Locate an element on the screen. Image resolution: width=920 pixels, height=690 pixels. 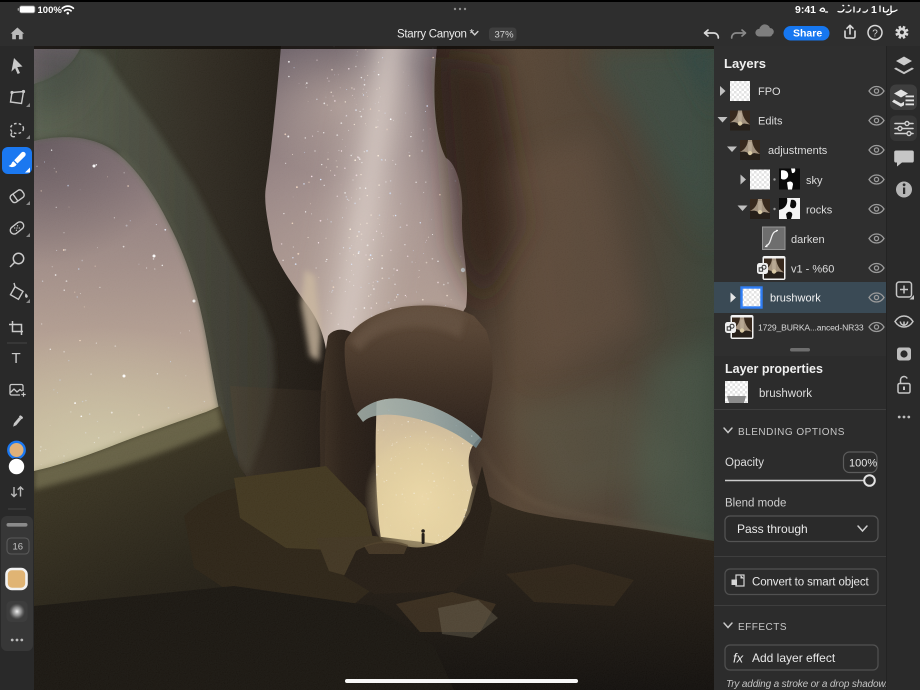
svg-text: rocks is located at coordinates (819, 211).